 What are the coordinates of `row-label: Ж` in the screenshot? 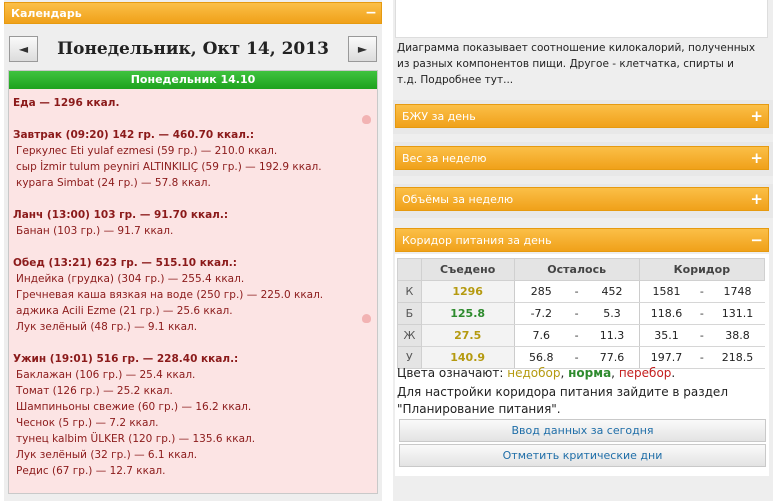 It's located at (409, 335).